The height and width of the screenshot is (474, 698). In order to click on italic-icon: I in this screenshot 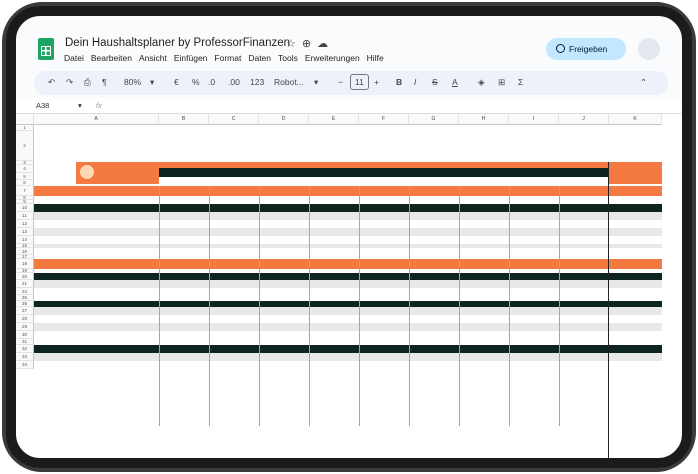, I will do `click(415, 82)`.